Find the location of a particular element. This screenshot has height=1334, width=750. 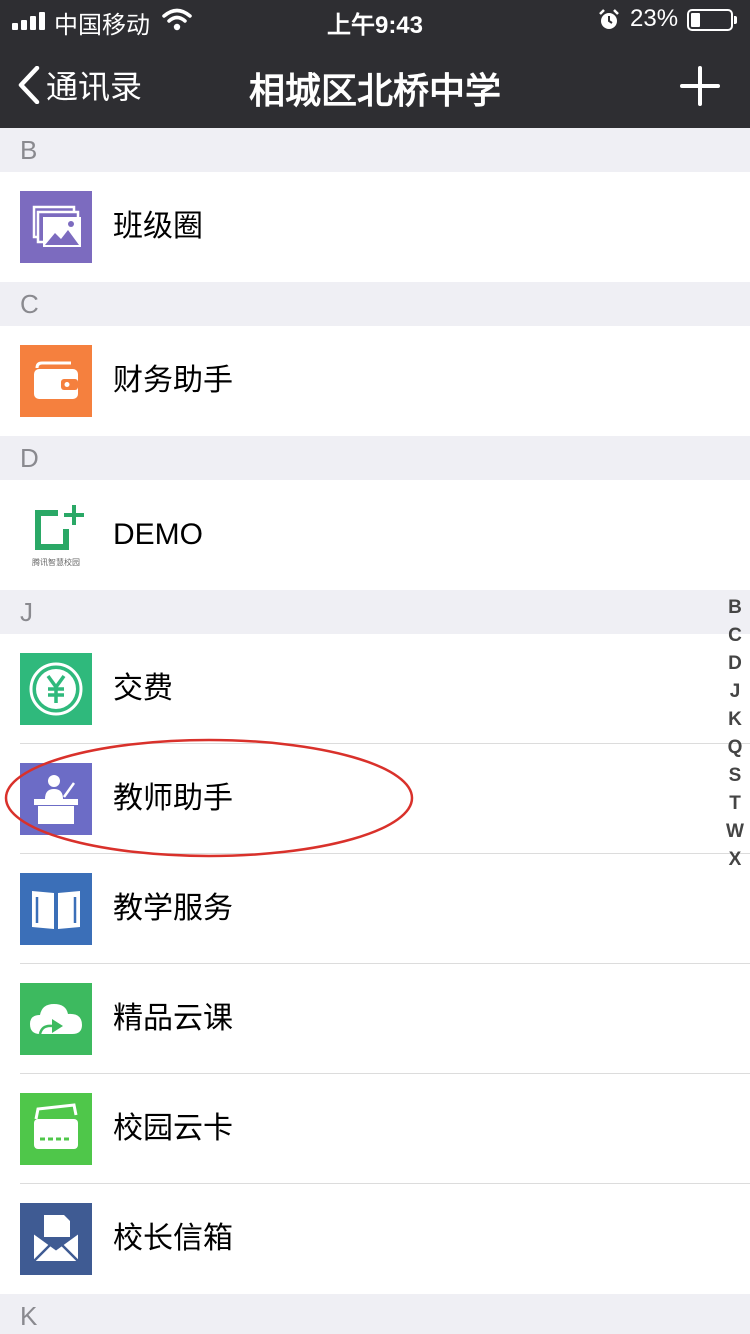

list-item-premium-cloud-course: 精品云课 is located at coordinates (375, 1019).